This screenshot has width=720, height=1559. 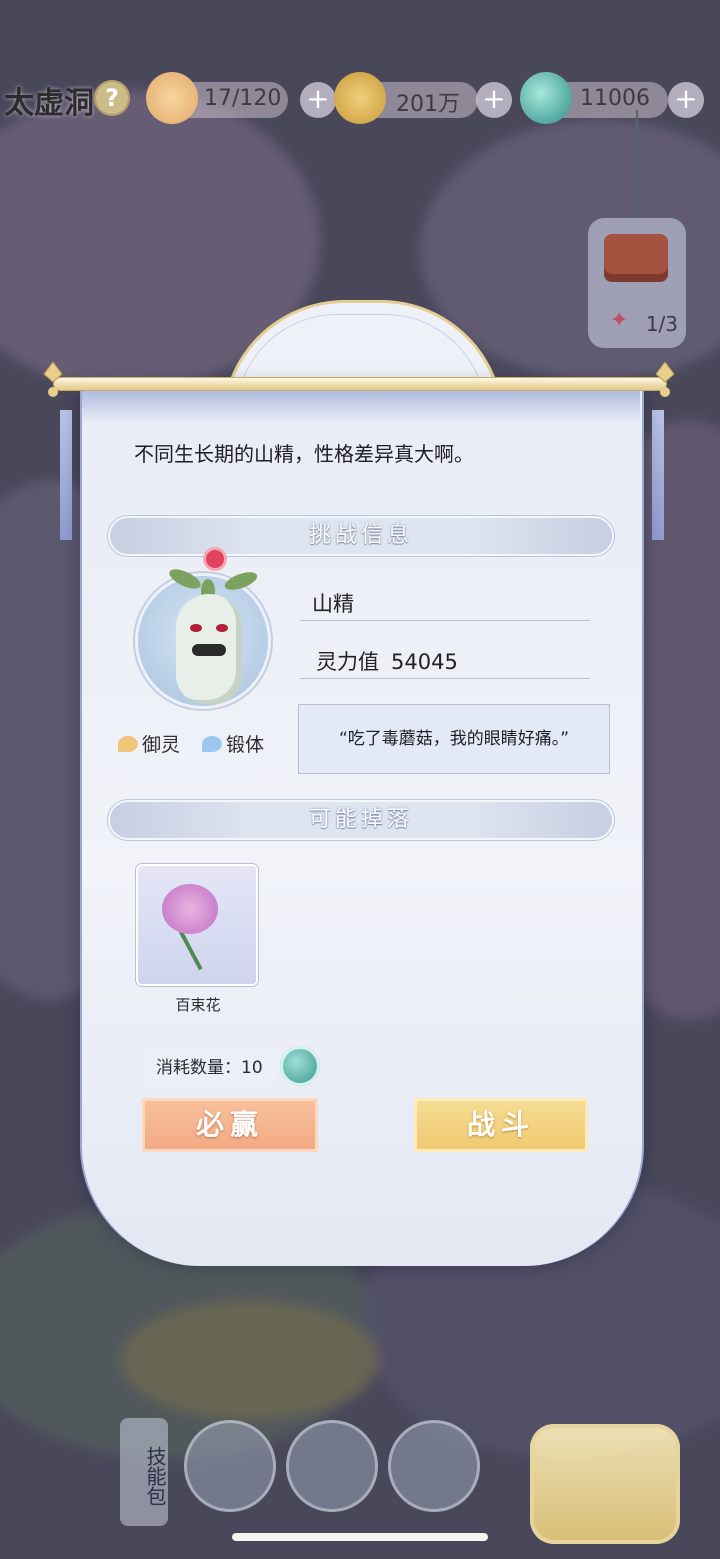 What do you see at coordinates (494, 100) in the screenshot?
I see `add-coins-button: +` at bounding box center [494, 100].